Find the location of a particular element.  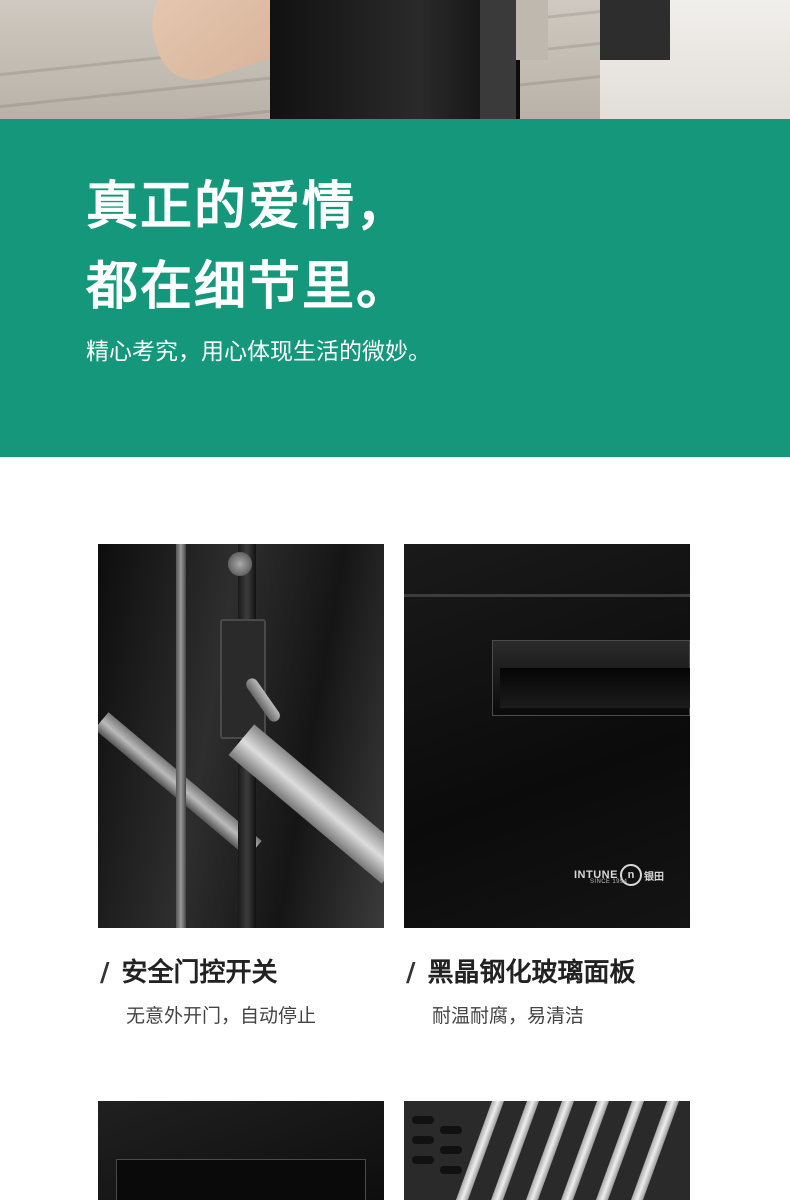

headline-line-1: 真正的爱情， is located at coordinates (248, 207).